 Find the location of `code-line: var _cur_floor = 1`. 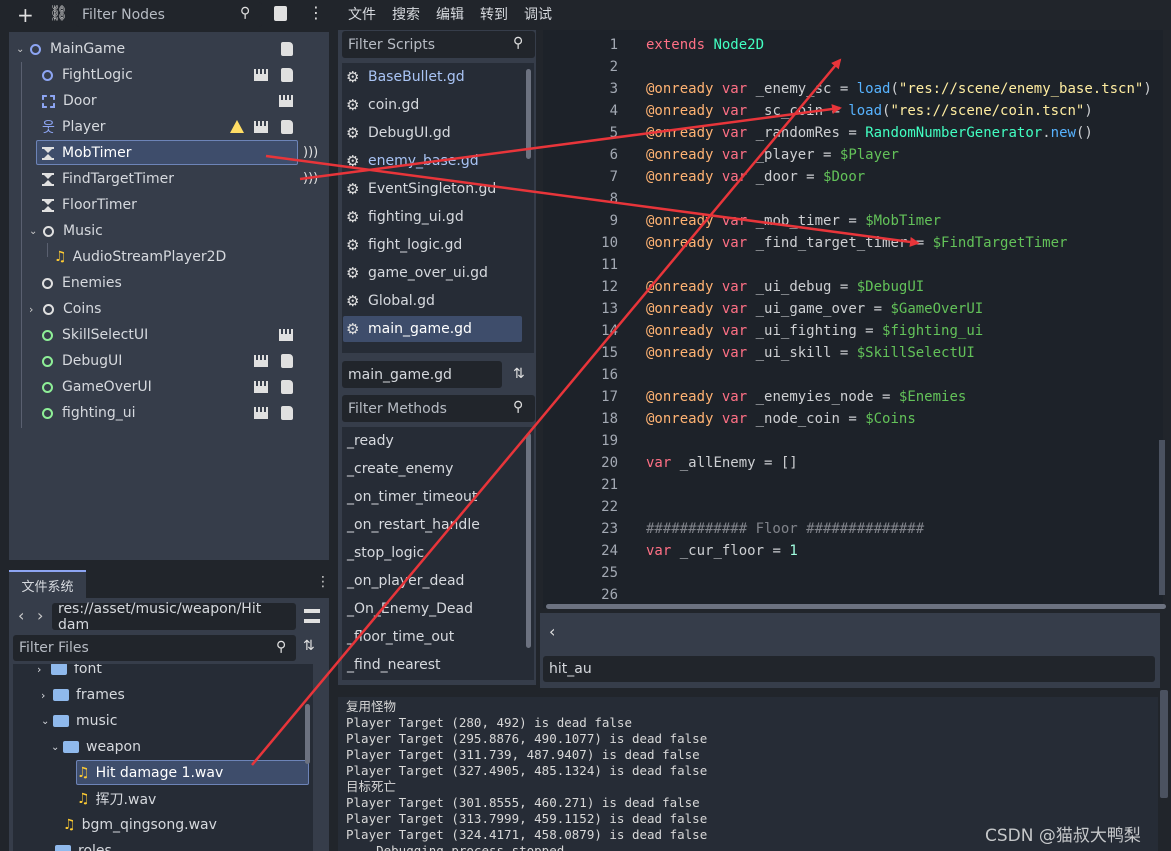

code-line: var _cur_floor = 1 is located at coordinates (722, 551).